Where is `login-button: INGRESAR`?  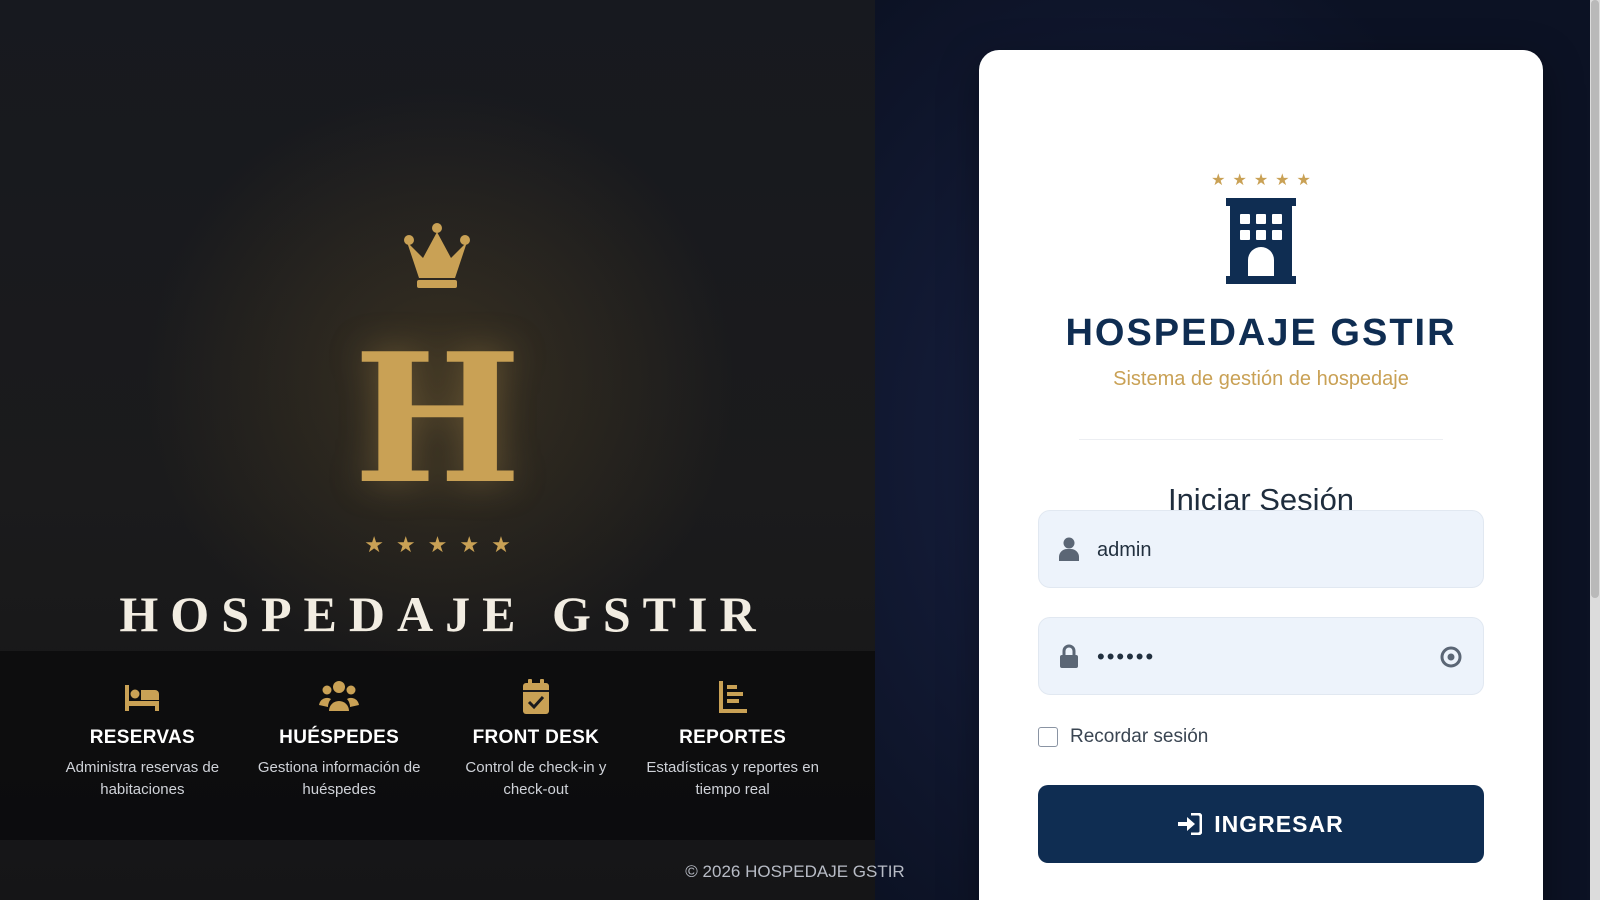 login-button: INGRESAR is located at coordinates (1261, 824).